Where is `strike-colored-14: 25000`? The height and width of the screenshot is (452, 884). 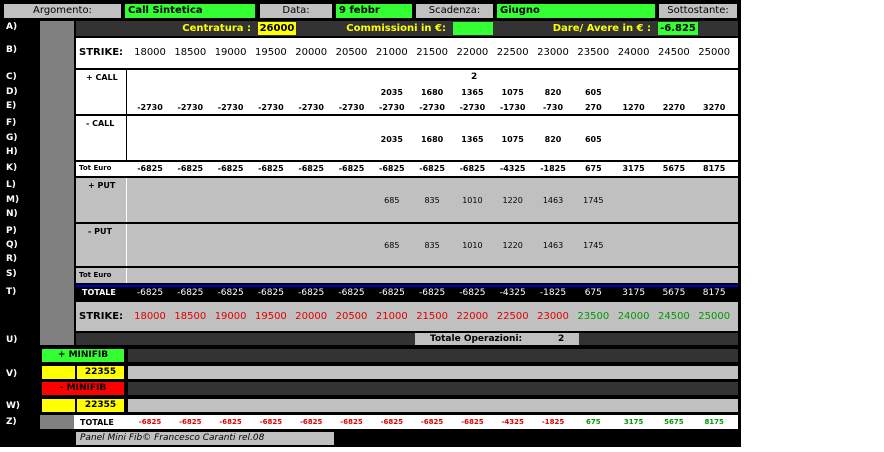
strike-colored-14: 25000 is located at coordinates (714, 316).